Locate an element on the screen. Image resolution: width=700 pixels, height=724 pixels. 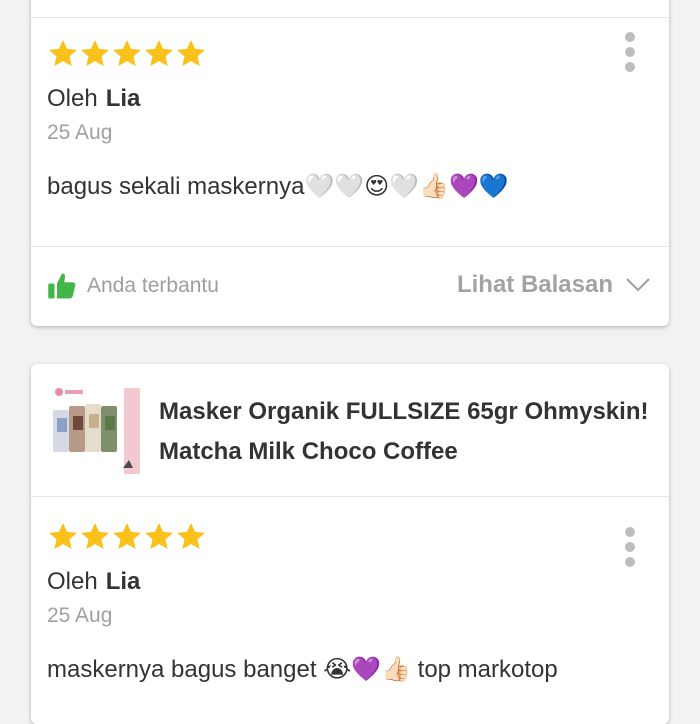
product-thumbnail is located at coordinates (95, 430).